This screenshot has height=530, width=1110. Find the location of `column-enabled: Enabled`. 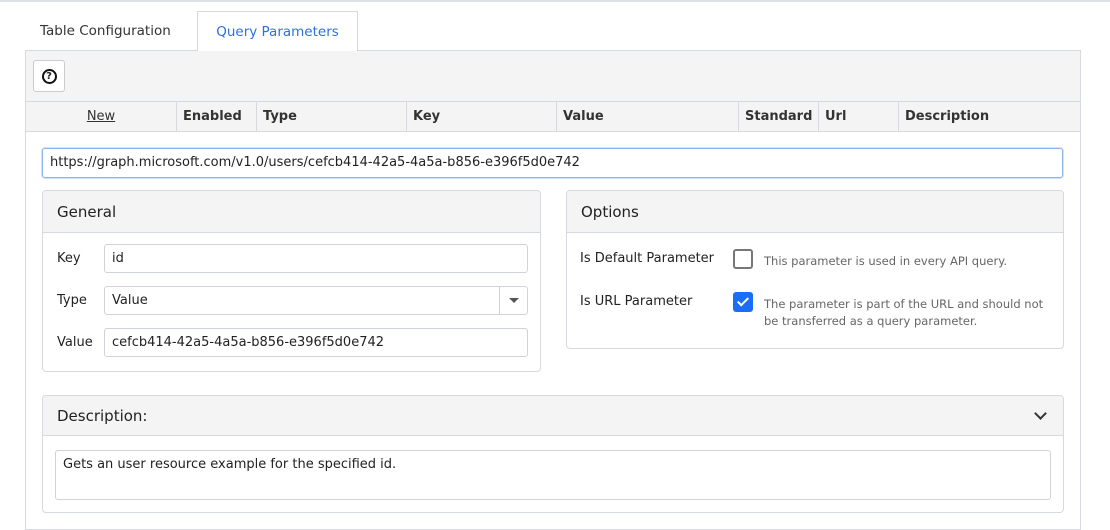

column-enabled: Enabled is located at coordinates (217, 117).